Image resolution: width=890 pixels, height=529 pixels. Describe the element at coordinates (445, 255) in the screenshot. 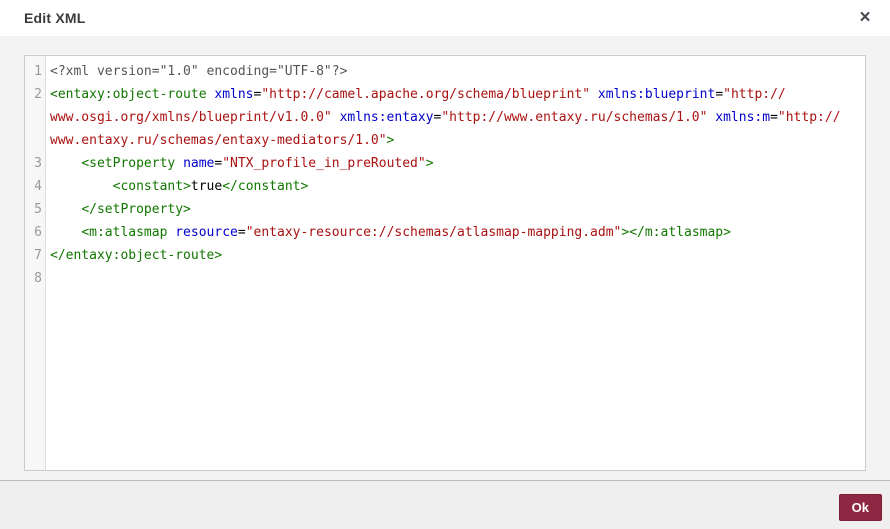

I see `code-line: 7 </entaxy:object-route>` at that location.